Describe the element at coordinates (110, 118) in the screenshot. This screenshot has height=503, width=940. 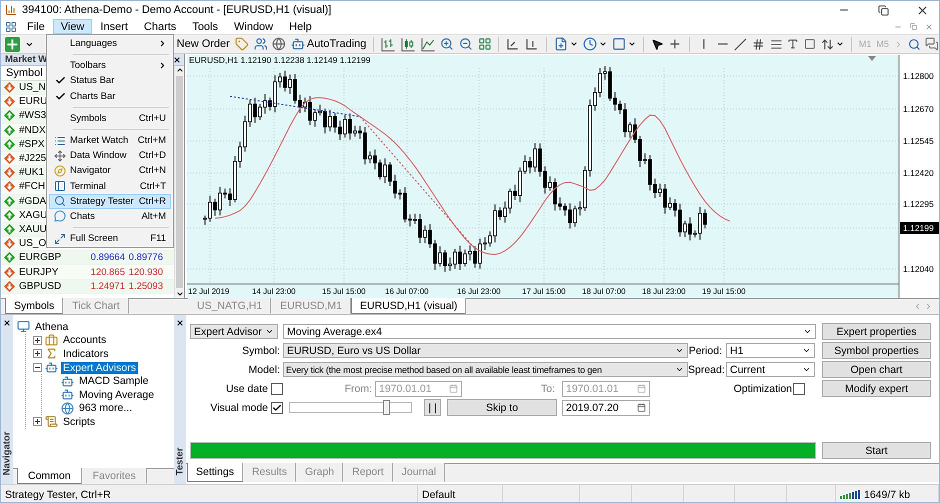
I see `menu-item: Symbols Ctrl+U` at that location.